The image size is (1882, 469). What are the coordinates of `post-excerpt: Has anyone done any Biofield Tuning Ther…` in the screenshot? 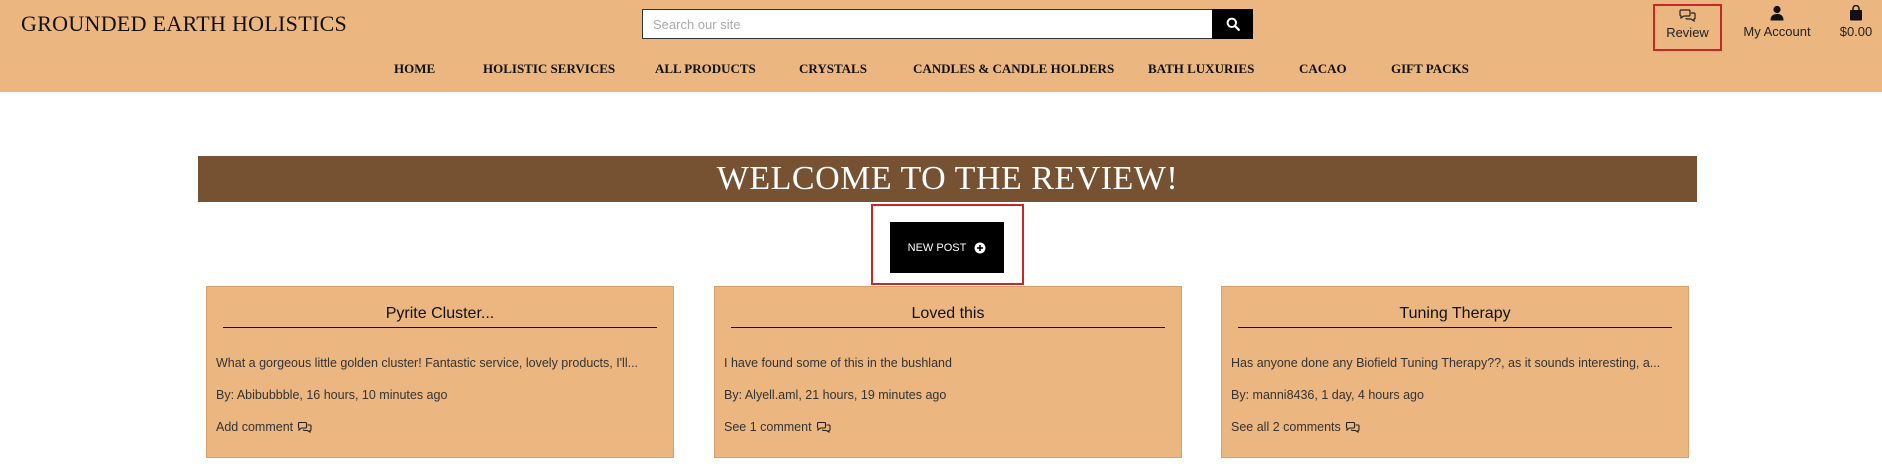 It's located at (1446, 363).